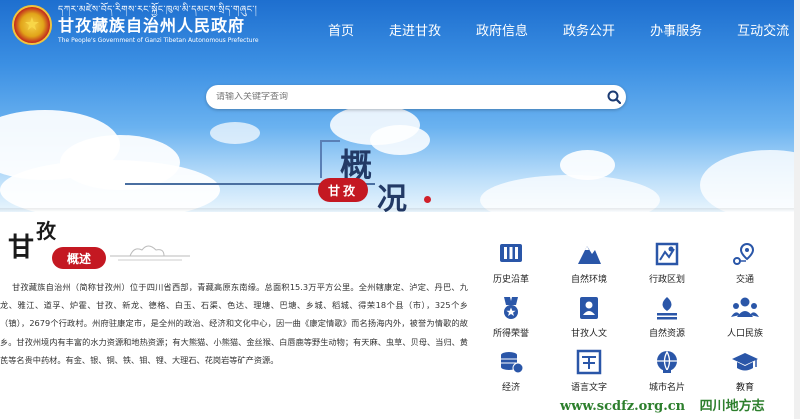 The height and width of the screenshot is (419, 800). What do you see at coordinates (745, 362) in the screenshot?
I see `education-icon` at bounding box center [745, 362].